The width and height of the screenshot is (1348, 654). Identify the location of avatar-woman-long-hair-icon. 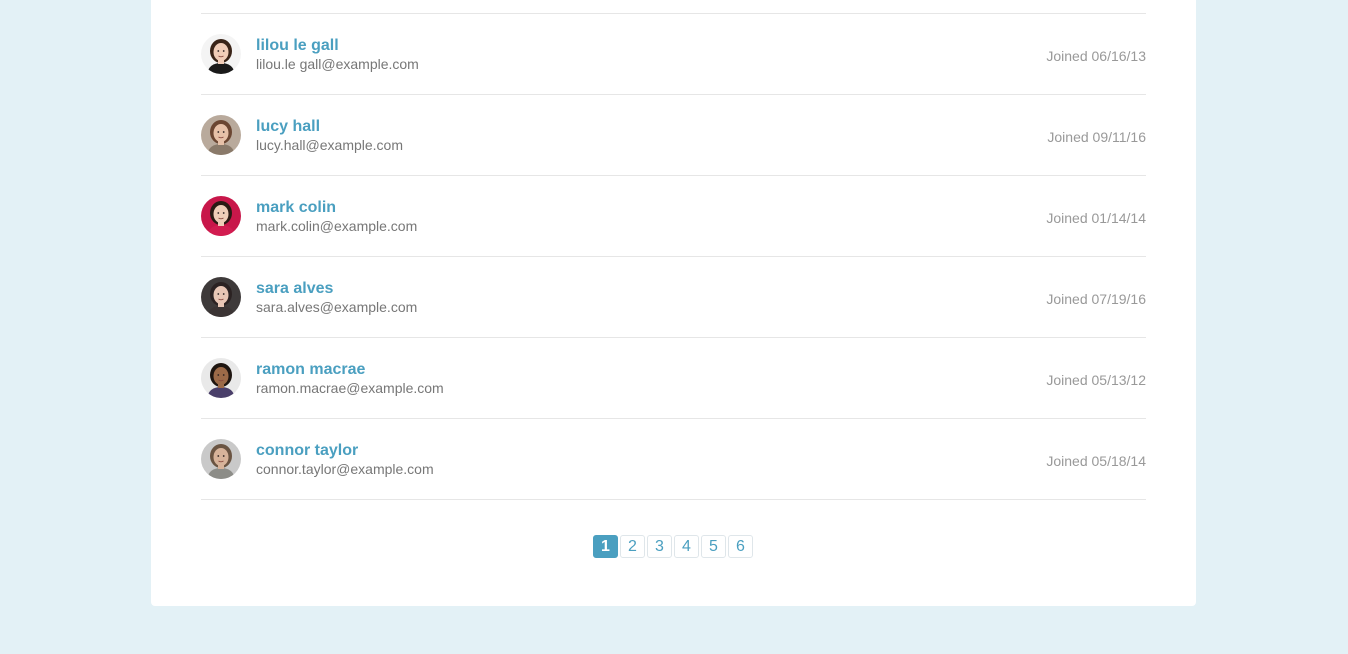
(221, 135).